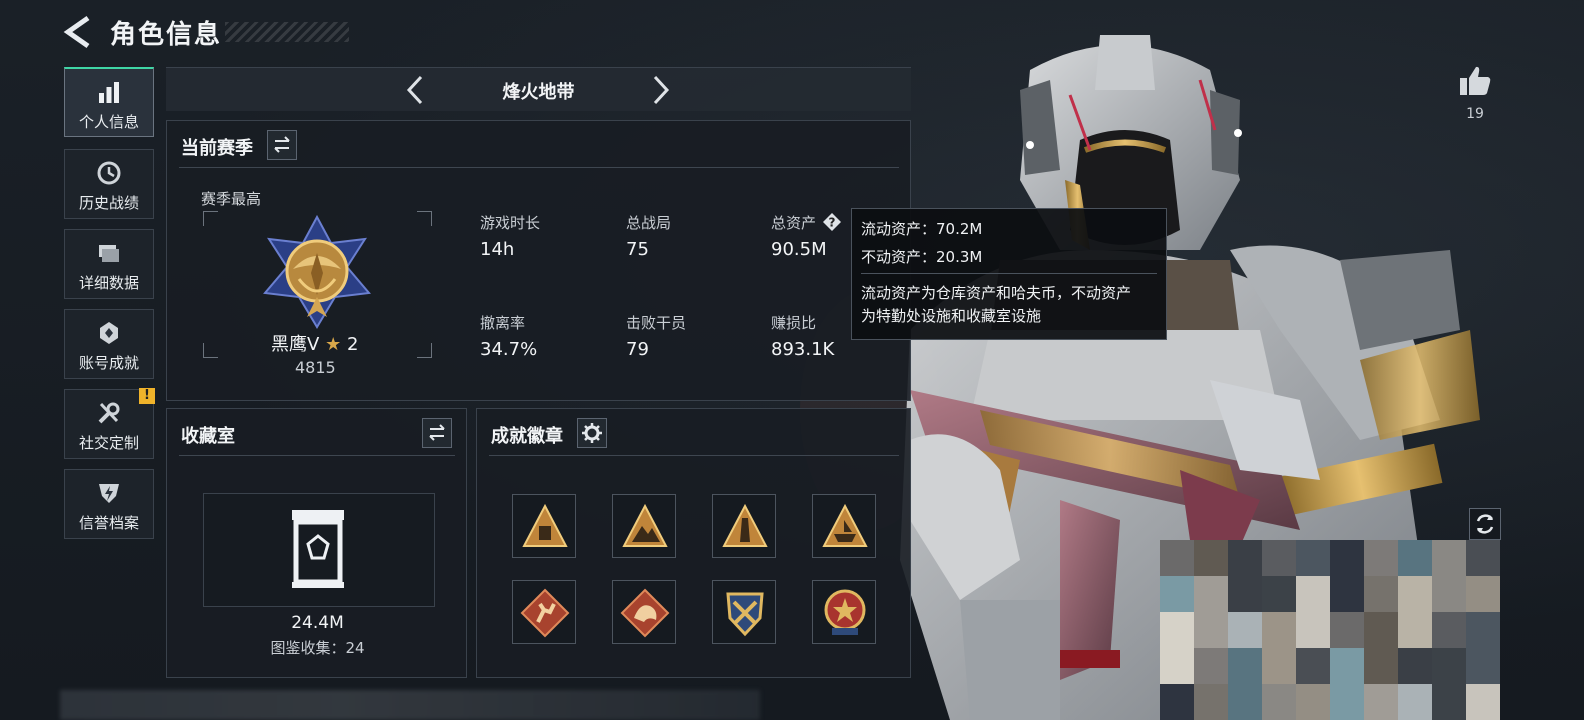 This screenshot has height=720, width=1584. I want to click on badges-title: 成就徽章, so click(527, 436).